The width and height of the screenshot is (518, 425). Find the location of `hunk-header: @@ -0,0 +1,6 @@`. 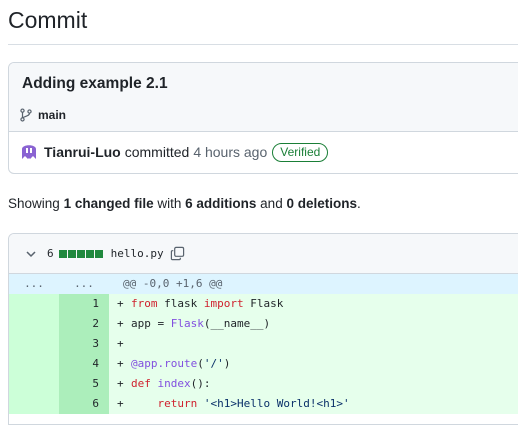

hunk-header: @@ -0,0 +1,6 @@ is located at coordinates (313, 284).